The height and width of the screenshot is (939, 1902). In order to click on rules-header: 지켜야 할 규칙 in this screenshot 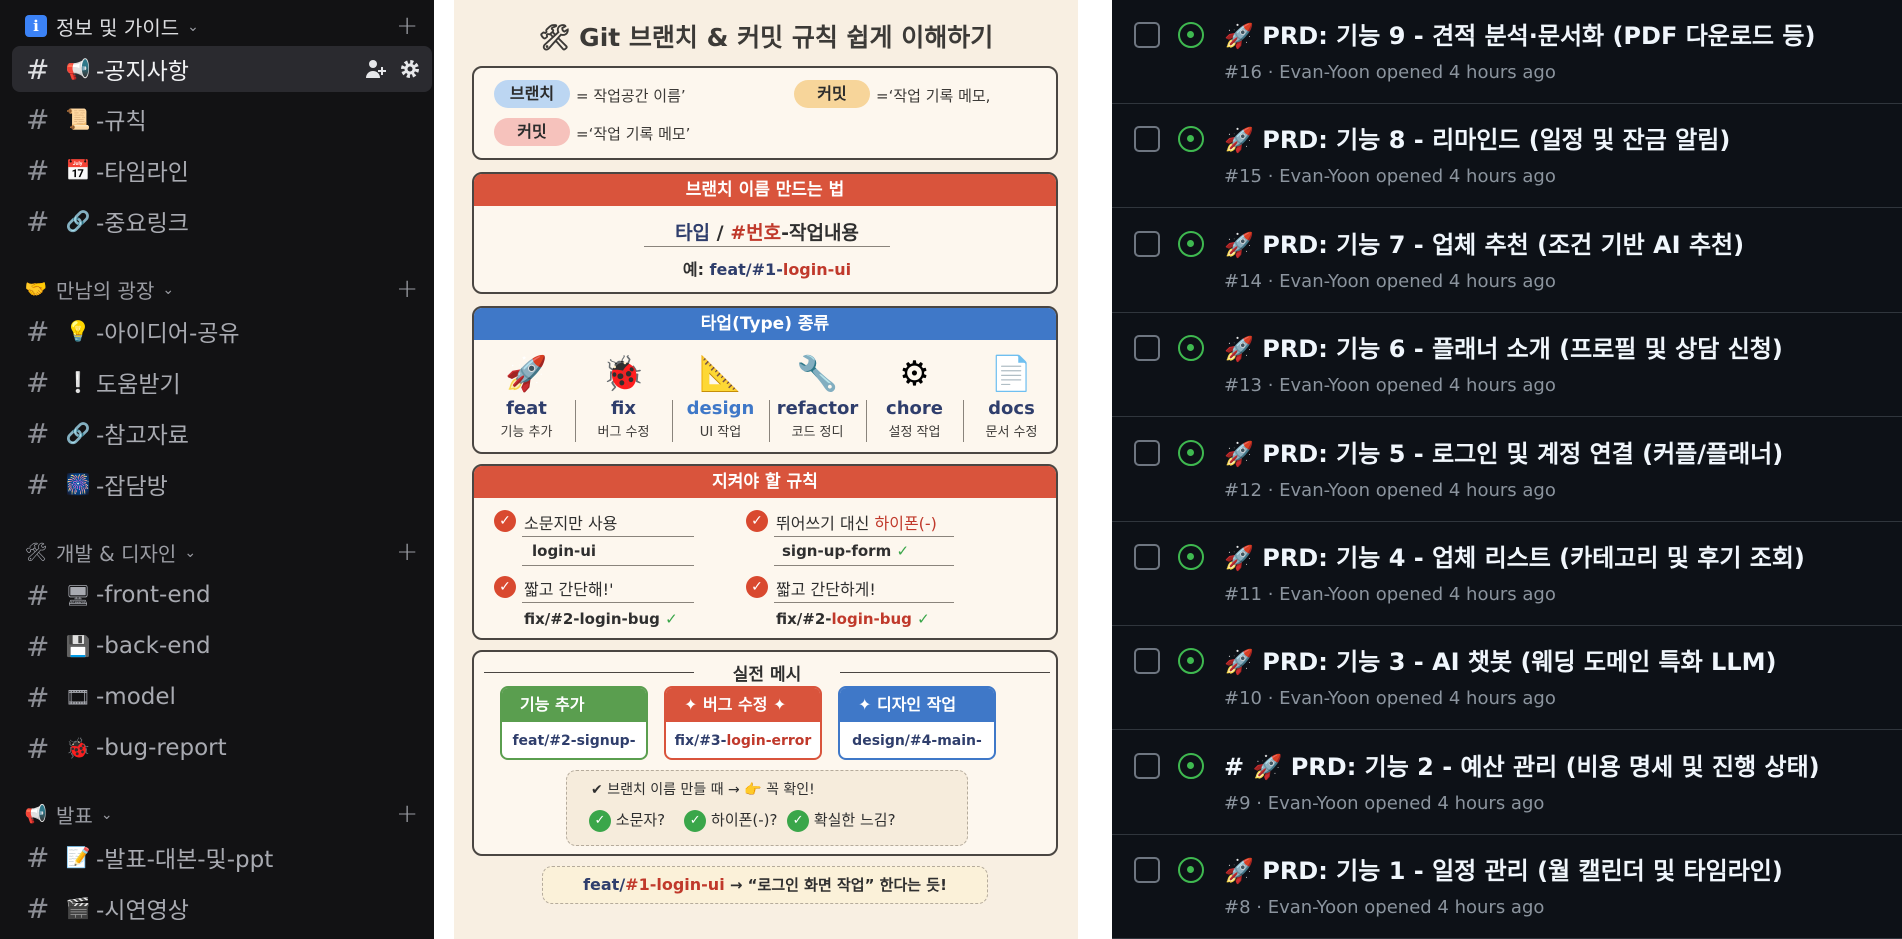, I will do `click(765, 482)`.